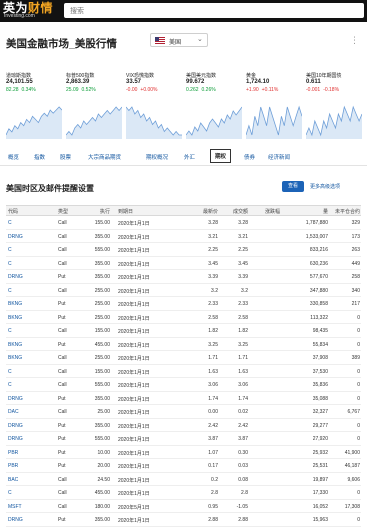  I want to click on table-cell: 1.74, so click(243, 398).